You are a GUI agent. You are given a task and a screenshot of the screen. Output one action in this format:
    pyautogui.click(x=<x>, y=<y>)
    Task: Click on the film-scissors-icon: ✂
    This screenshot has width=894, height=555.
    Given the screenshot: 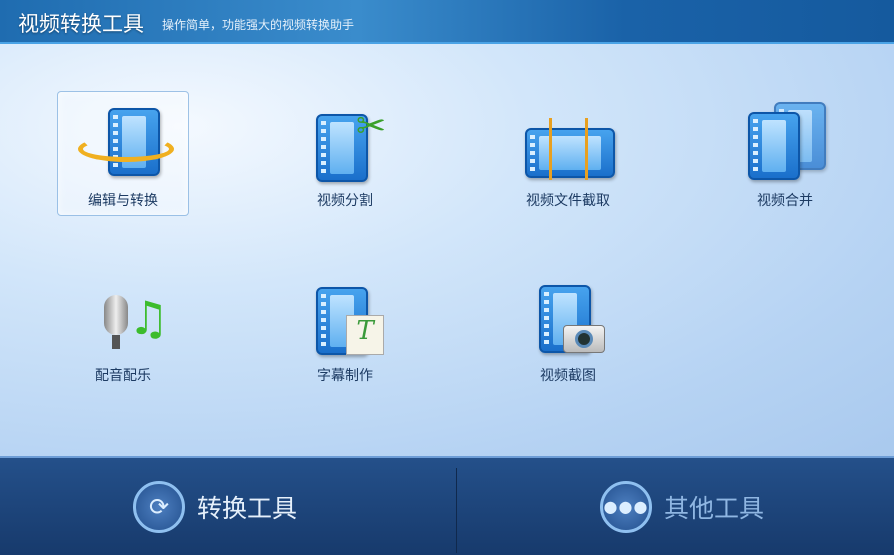 What is the action you would take?
    pyautogui.click(x=351, y=144)
    